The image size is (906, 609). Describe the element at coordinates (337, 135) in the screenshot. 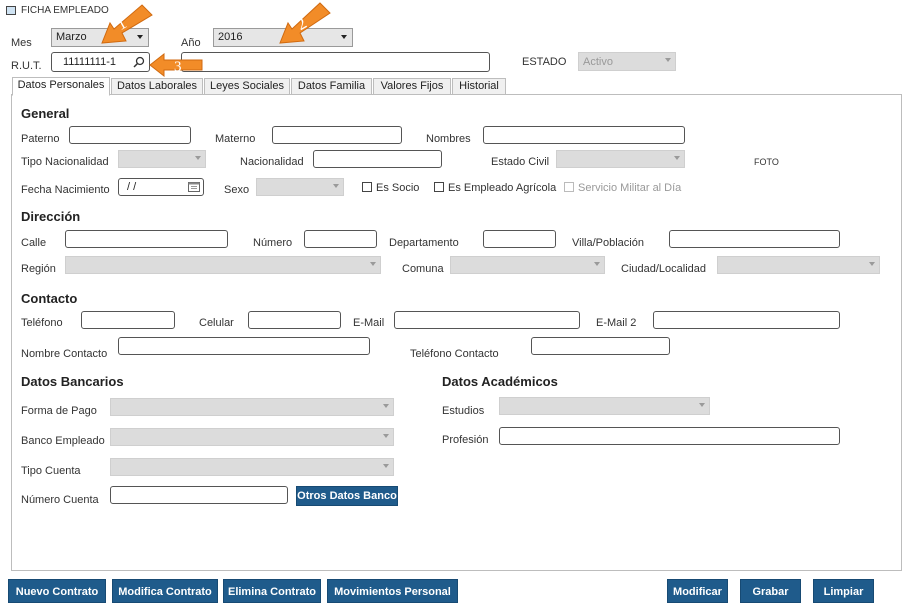

I see `materno-field` at that location.